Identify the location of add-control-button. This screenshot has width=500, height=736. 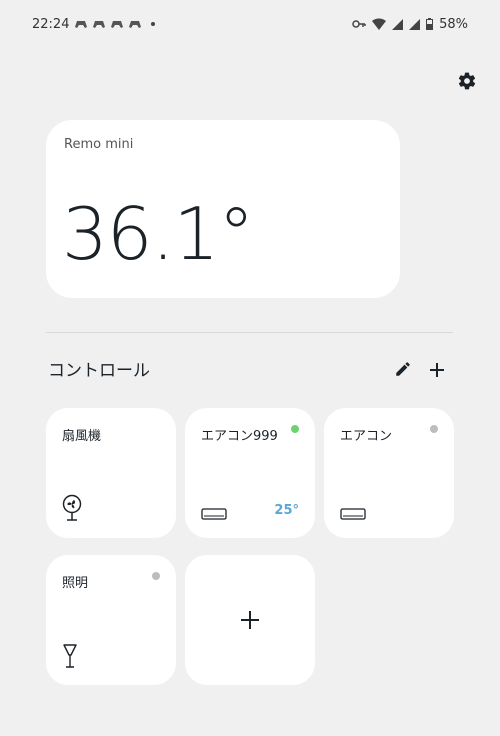
(437, 370).